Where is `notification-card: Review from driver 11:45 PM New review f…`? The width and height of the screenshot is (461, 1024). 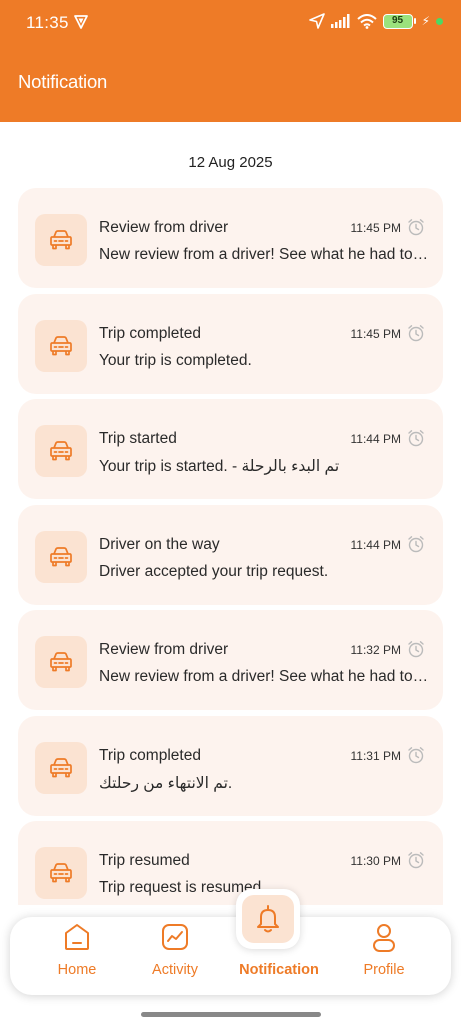
notification-card: Review from driver 11:45 PM New review f… is located at coordinates (230, 238).